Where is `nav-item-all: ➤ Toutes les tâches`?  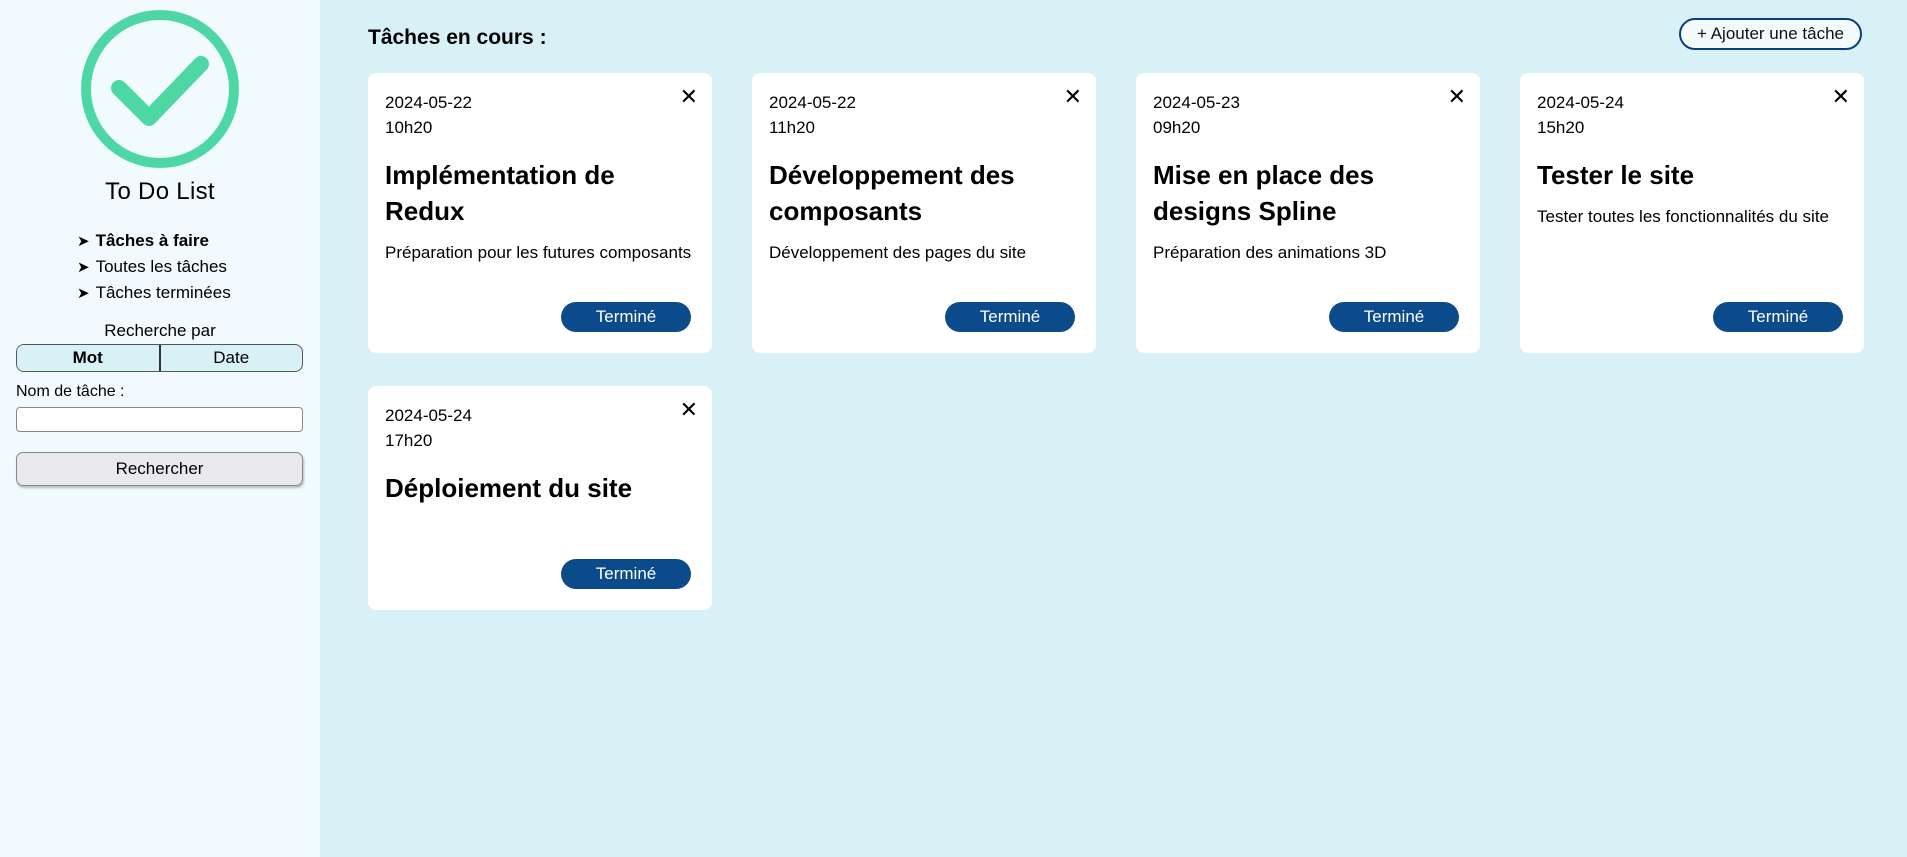
nav-item-all: ➤ Toutes les tâches is located at coordinates (154, 267).